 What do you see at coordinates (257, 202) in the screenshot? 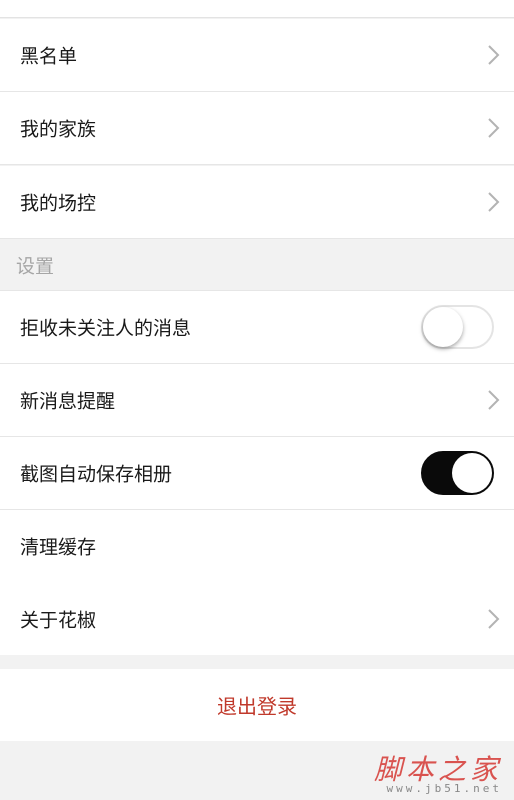
I see `row-my-moderators: 我的场控` at bounding box center [257, 202].